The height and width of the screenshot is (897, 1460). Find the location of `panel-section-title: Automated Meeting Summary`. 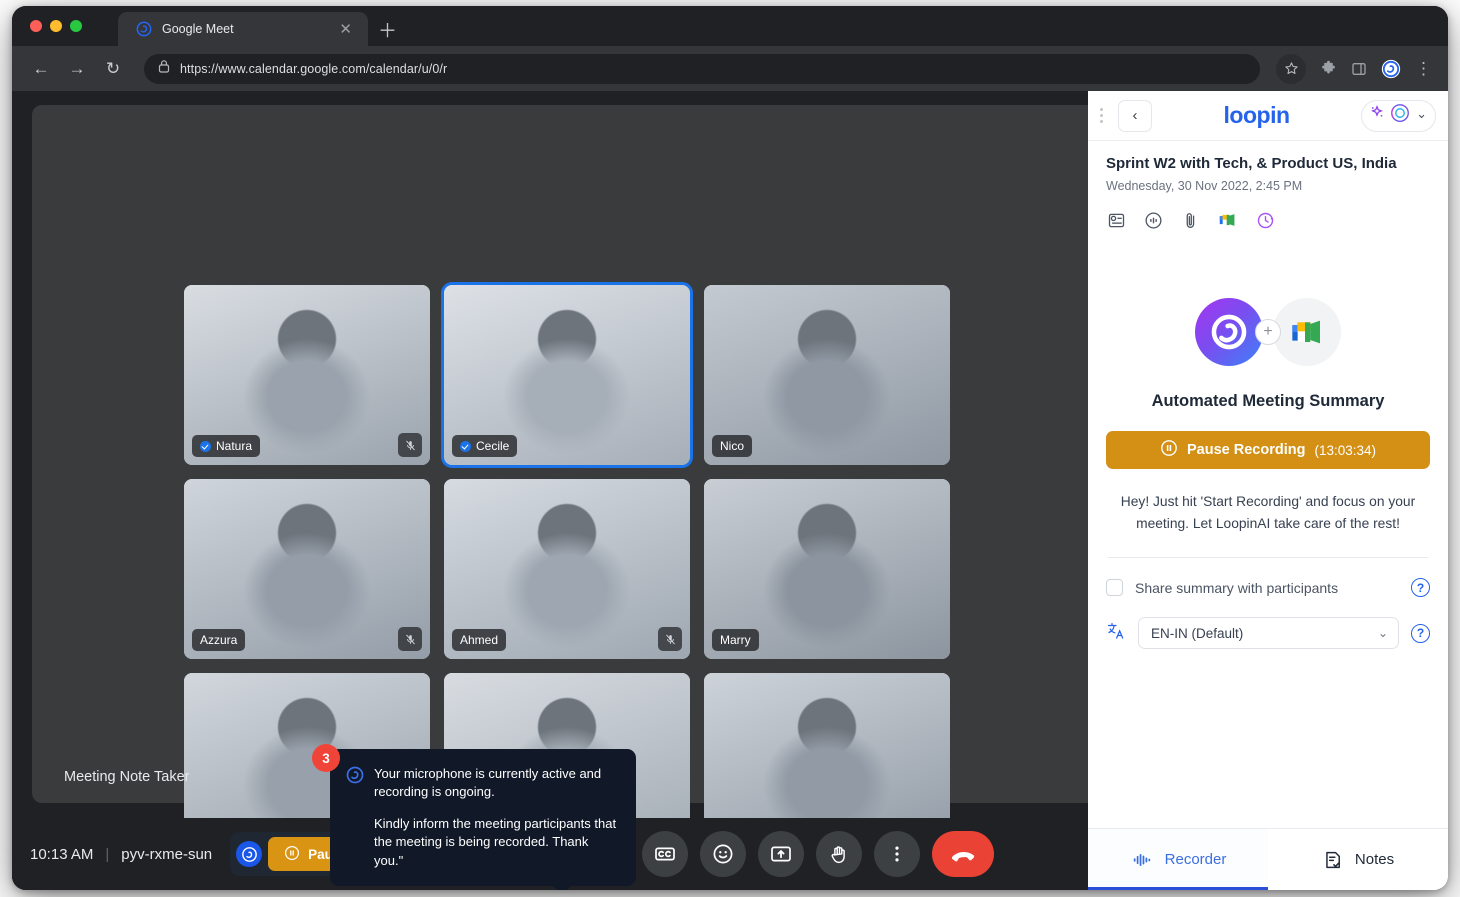

panel-section-title: Automated Meeting Summary is located at coordinates (1268, 401).